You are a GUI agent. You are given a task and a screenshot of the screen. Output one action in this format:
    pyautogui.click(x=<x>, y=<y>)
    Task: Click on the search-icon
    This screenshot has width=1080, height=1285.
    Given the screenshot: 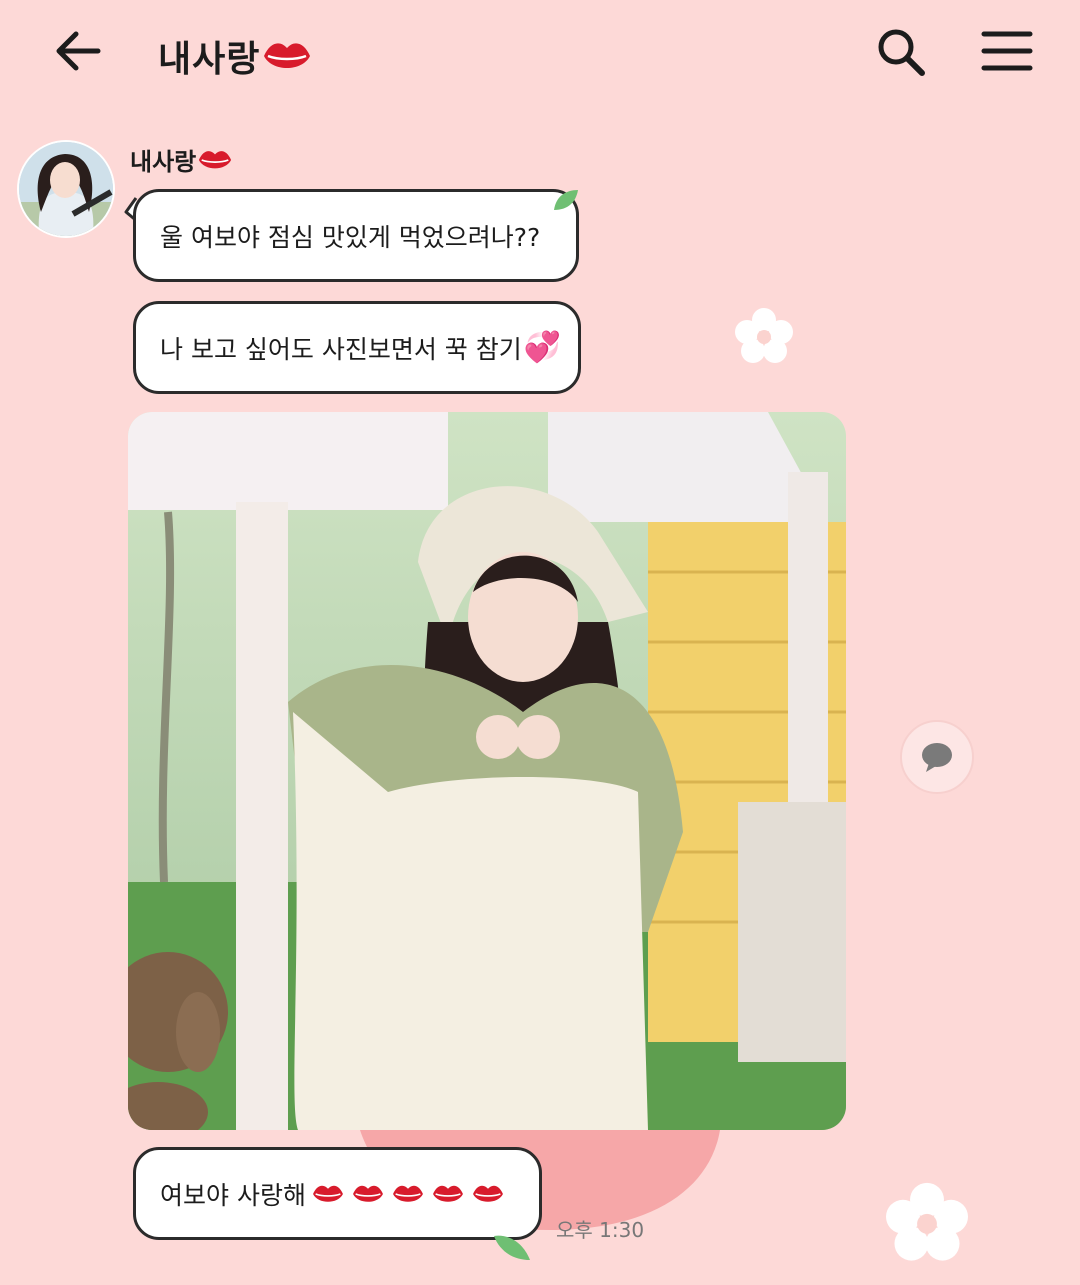 What is the action you would take?
    pyautogui.click(x=901, y=52)
    